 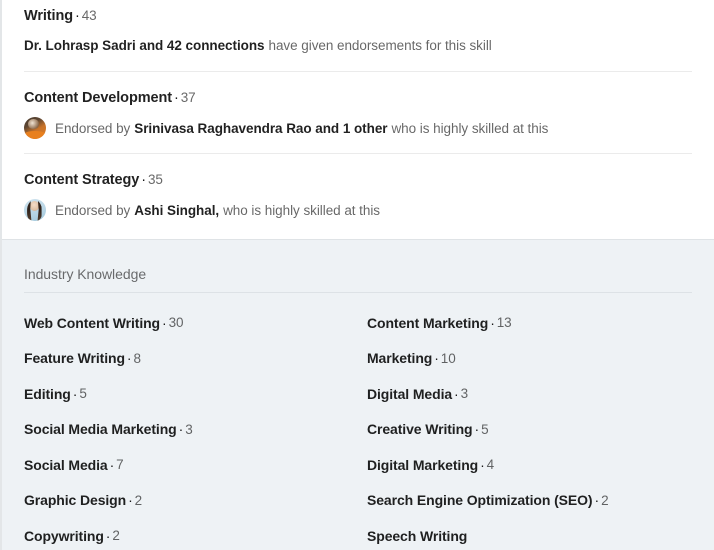 What do you see at coordinates (428, 322) in the screenshot?
I see `skill-name: Content Marketing` at bounding box center [428, 322].